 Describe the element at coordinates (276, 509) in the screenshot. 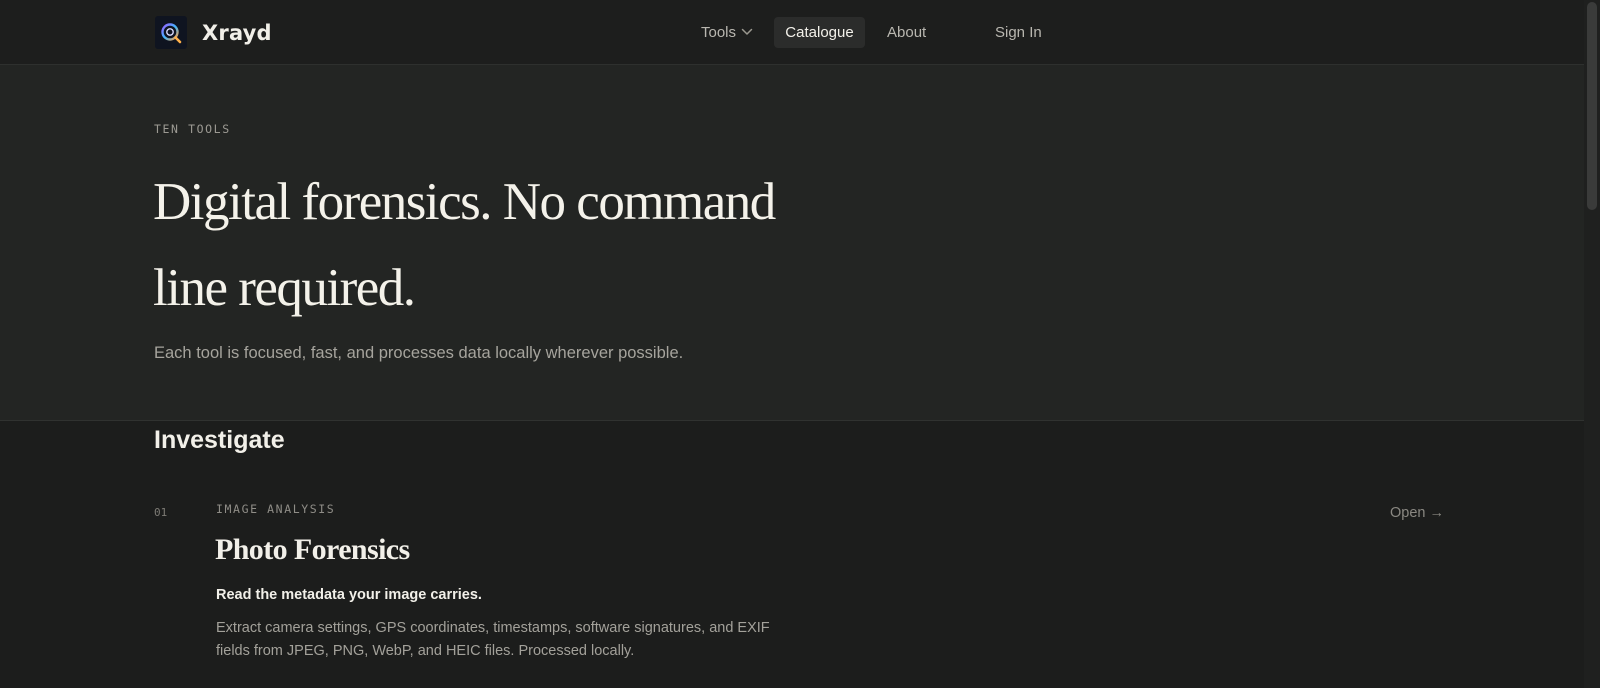

I see `tool-category: IMAGE ANALYSIS` at that location.